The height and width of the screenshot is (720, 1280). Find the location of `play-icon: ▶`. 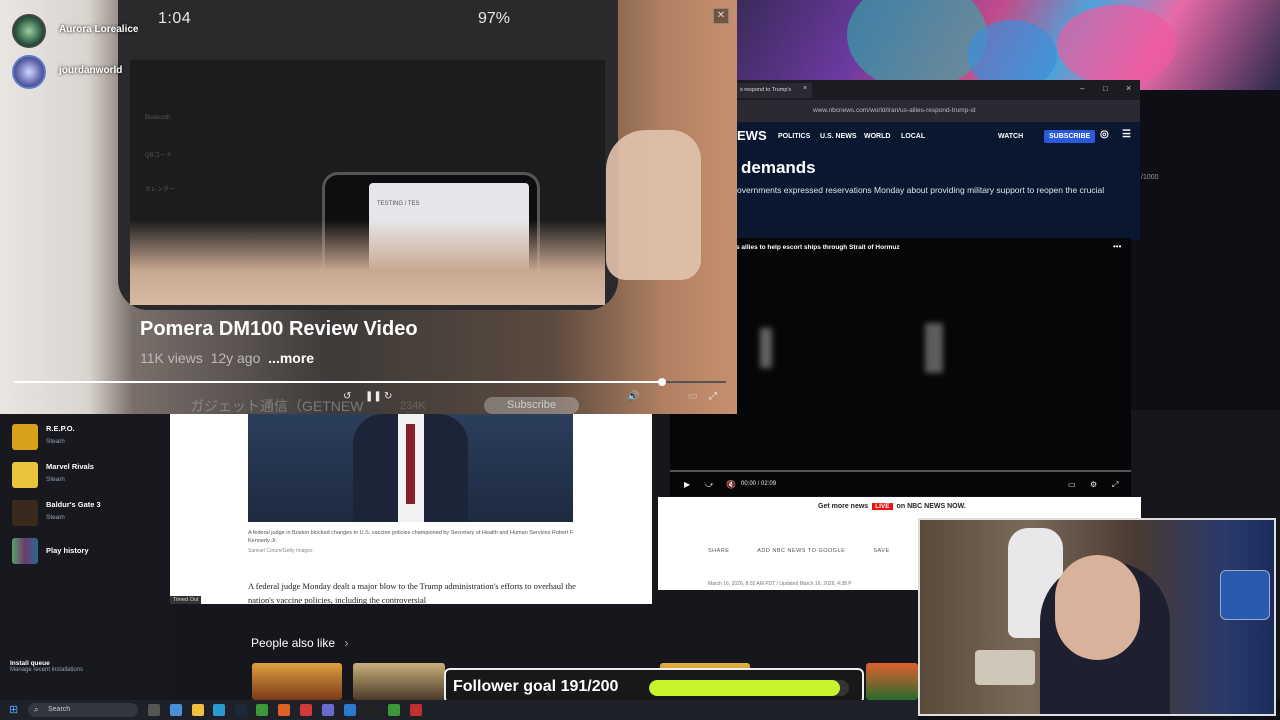

play-icon: ▶ is located at coordinates (687, 484).